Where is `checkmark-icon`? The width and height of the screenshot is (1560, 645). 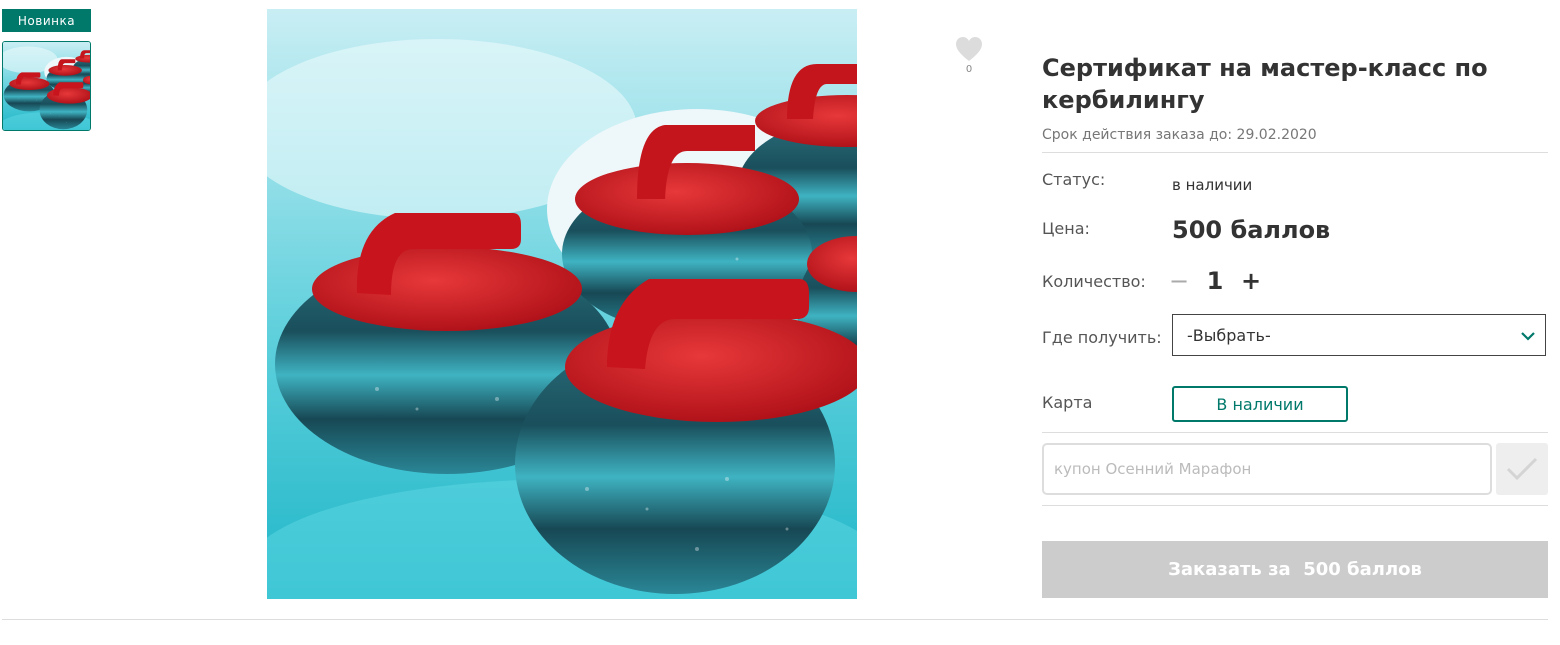 checkmark-icon is located at coordinates (1522, 469).